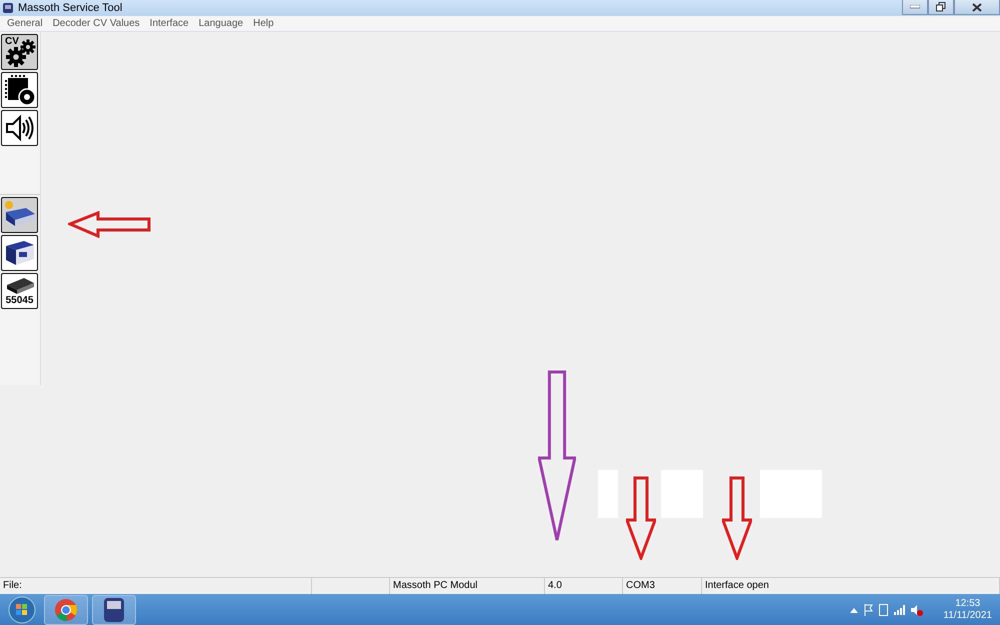 This screenshot has width=1000, height=625. Describe the element at coordinates (967, 616) in the screenshot. I see `clock-date: 11/11/2021` at that location.